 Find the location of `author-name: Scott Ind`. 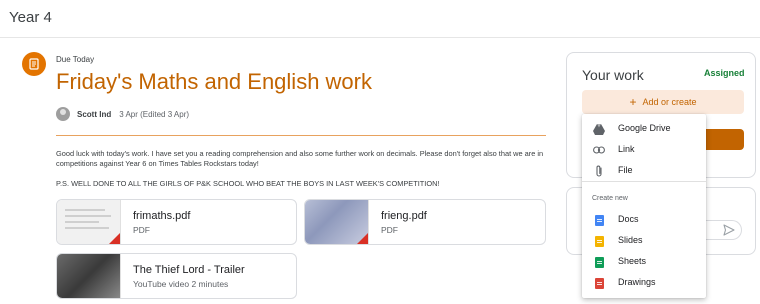

author-name: Scott Ind is located at coordinates (94, 114).